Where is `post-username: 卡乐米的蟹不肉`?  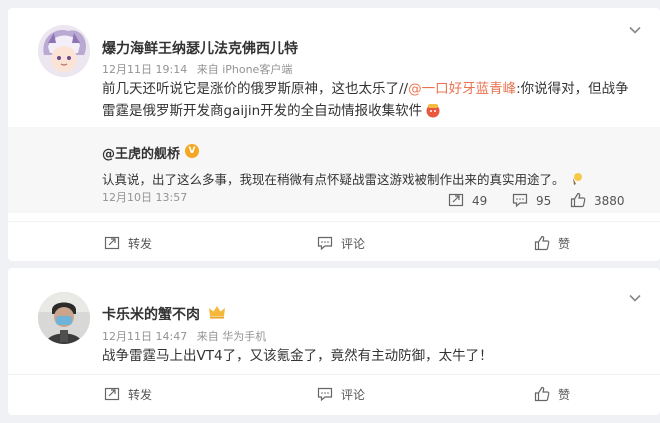 post-username: 卡乐米的蟹不肉 is located at coordinates (151, 314).